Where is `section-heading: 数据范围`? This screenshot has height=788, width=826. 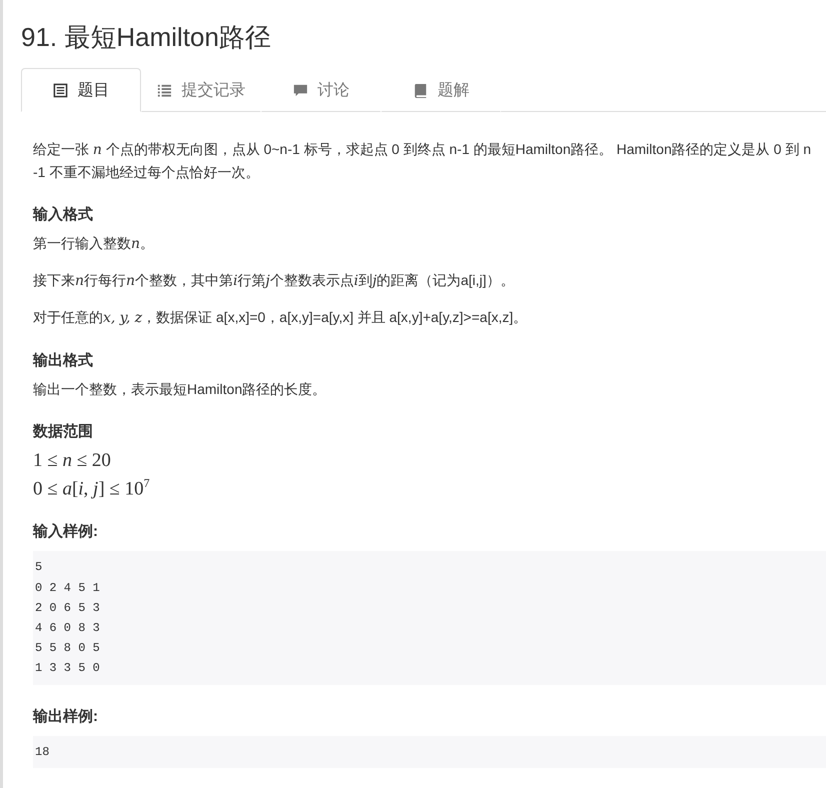 section-heading: 数据范围 is located at coordinates (63, 431).